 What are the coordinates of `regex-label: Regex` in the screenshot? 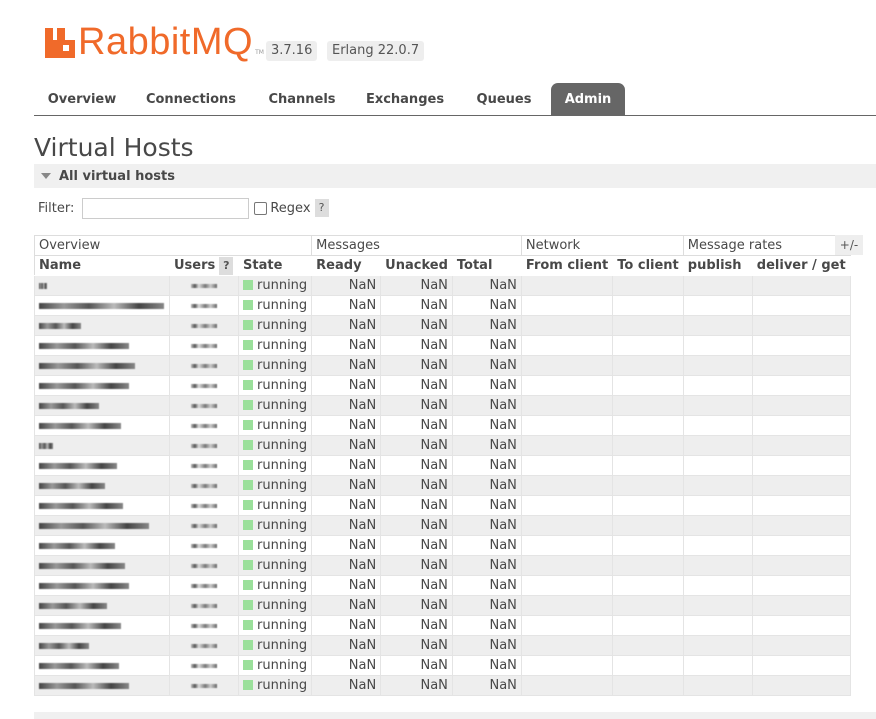 It's located at (290, 208).